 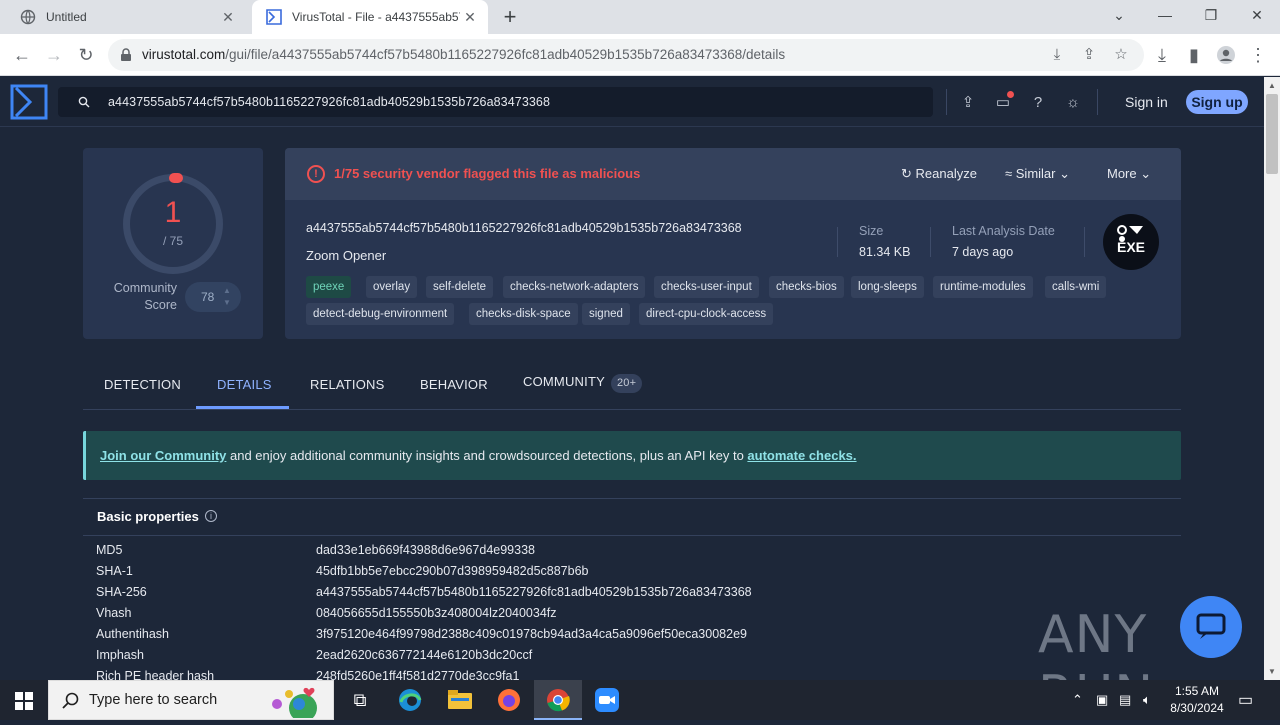 What do you see at coordinates (946, 173) in the screenshot?
I see `reanalyze-label: Reanalyze` at bounding box center [946, 173].